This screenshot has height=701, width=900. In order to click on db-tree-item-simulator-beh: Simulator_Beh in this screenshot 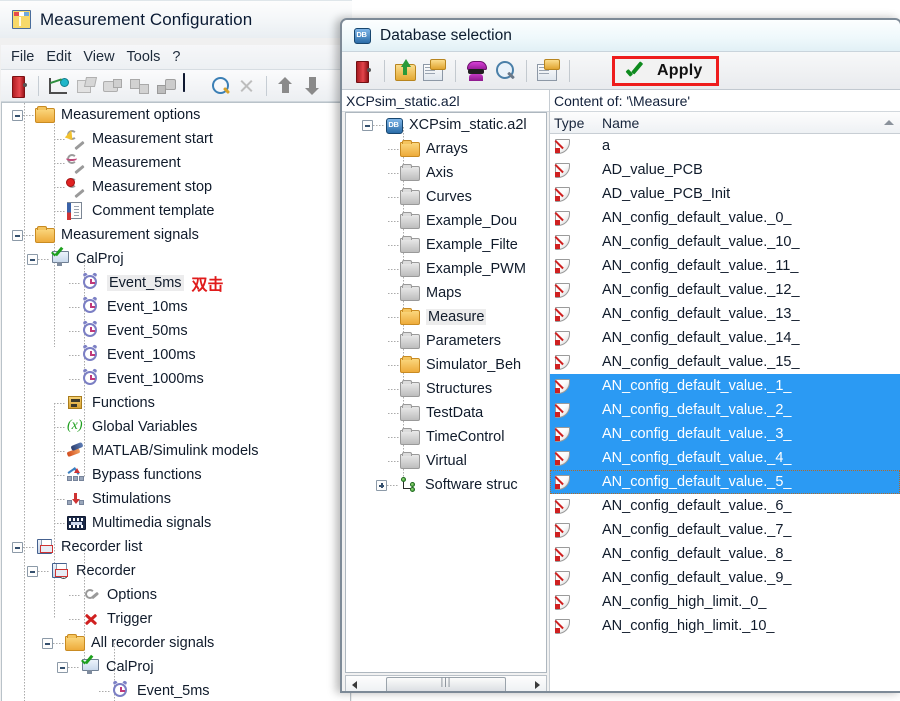, I will do `click(446, 365)`.